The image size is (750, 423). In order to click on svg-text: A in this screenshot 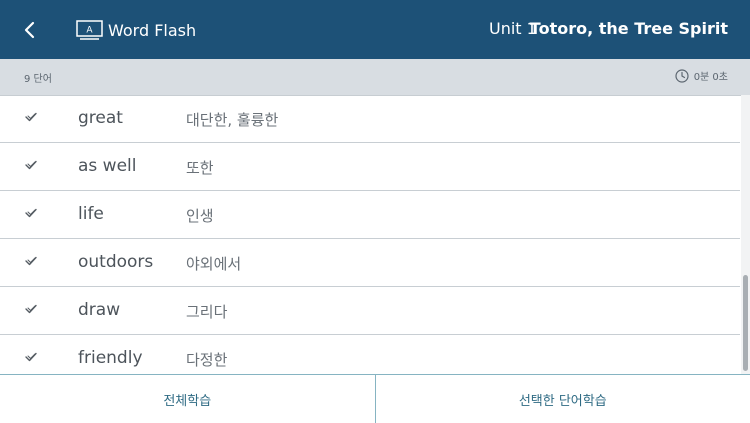, I will do `click(89, 31)`.